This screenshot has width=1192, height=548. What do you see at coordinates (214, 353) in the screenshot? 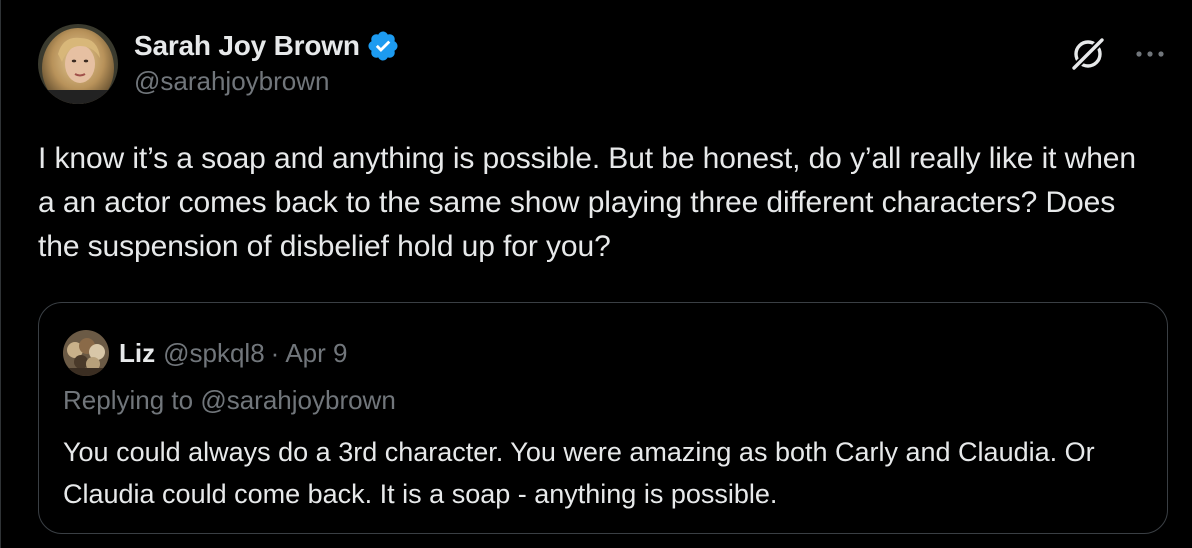
I see `quoted-author-handle: @spkql8` at bounding box center [214, 353].